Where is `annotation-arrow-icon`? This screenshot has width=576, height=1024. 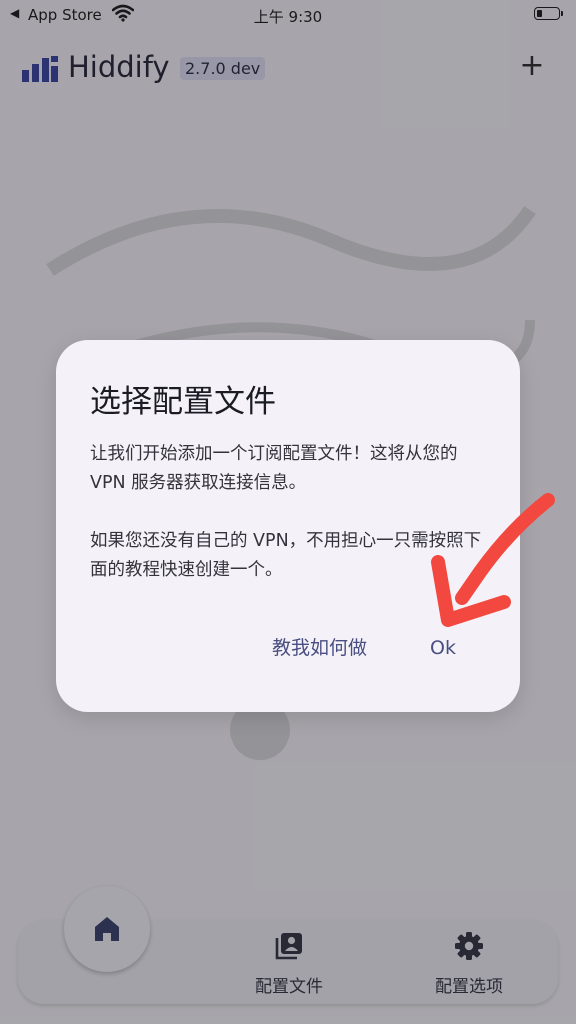 annotation-arrow-icon is located at coordinates (493, 560).